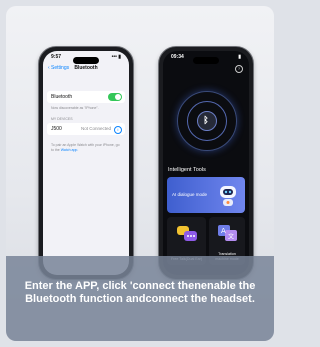 The height and width of the screenshot is (347, 320). Describe the element at coordinates (115, 97) in the screenshot. I see `bluetooth-toggle` at that location.